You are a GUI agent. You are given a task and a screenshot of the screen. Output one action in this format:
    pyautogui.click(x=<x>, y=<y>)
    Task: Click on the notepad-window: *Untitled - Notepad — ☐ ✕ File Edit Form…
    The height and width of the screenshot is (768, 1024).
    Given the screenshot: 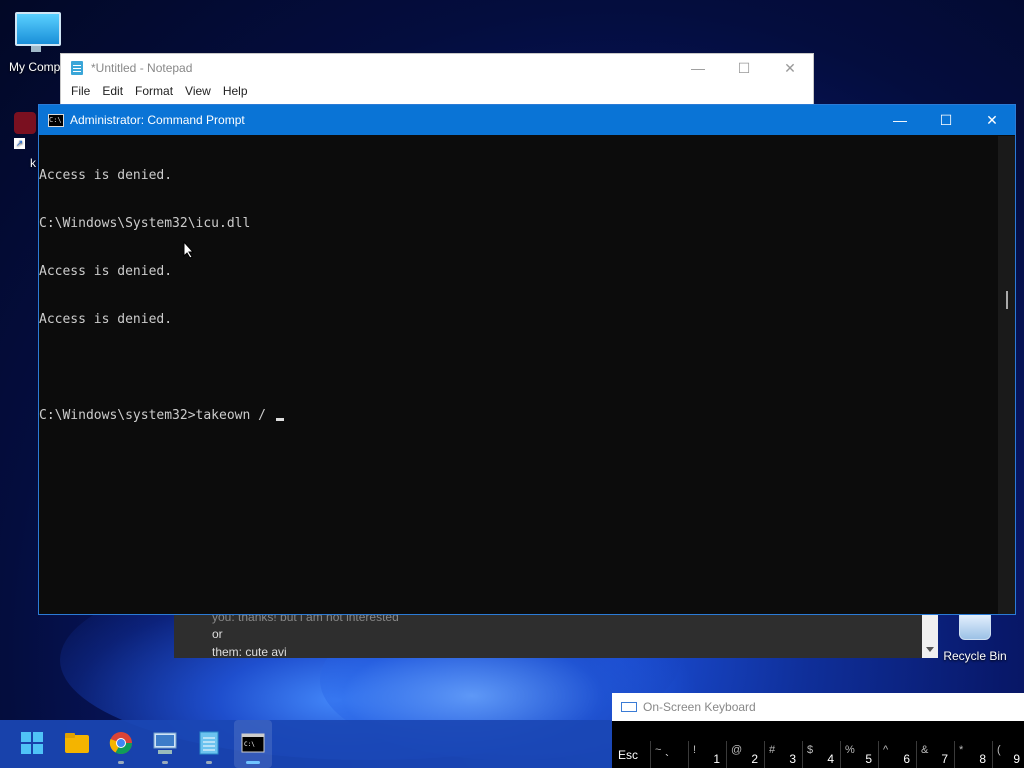 What is the action you would take?
    pyautogui.click(x=437, y=80)
    